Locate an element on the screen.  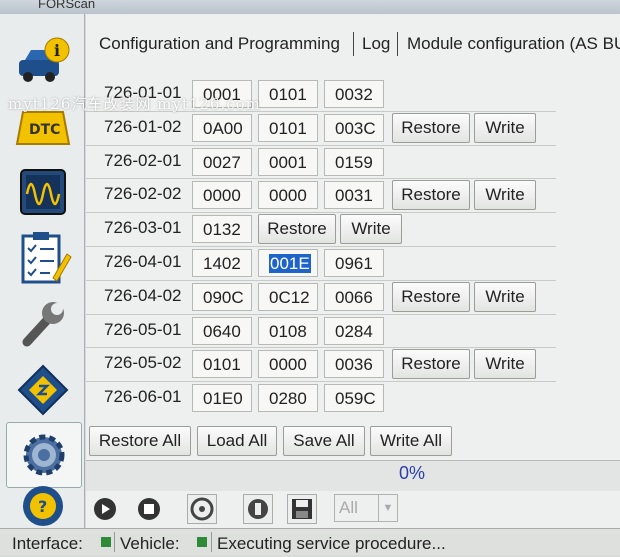
row-id: 726-03-01 is located at coordinates (143, 227).